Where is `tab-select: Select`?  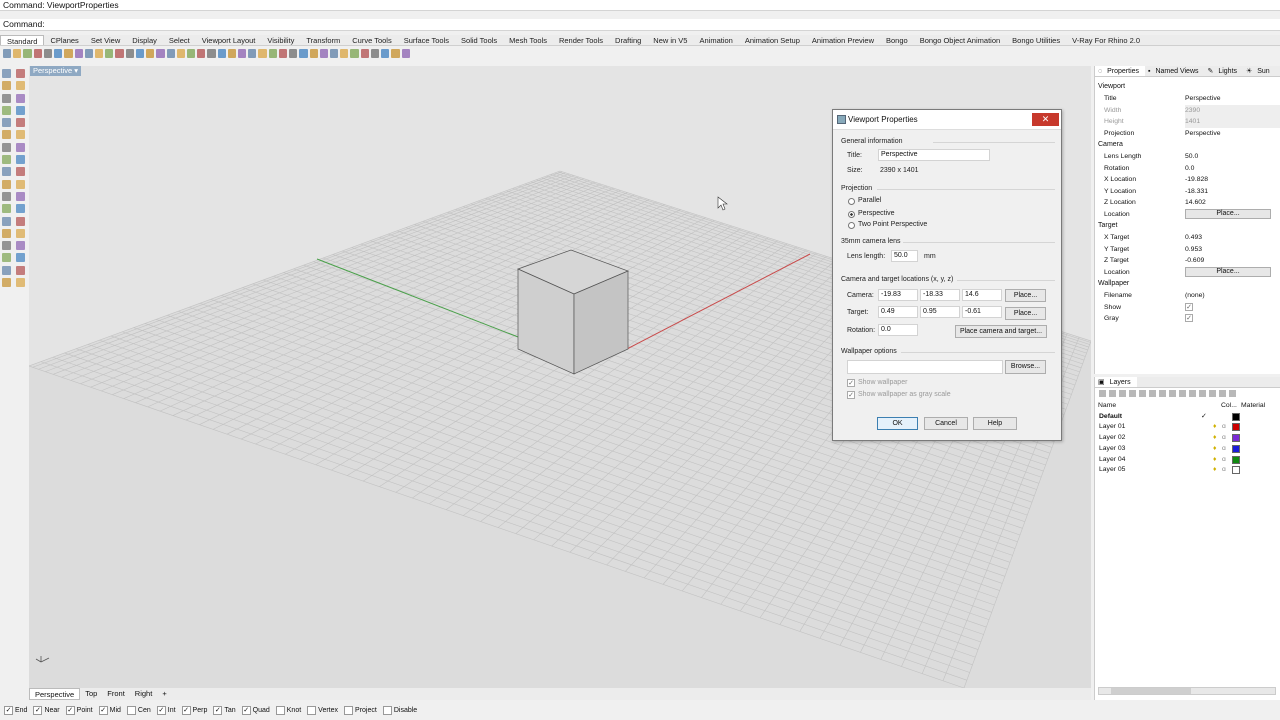 tab-select: Select is located at coordinates (179, 40).